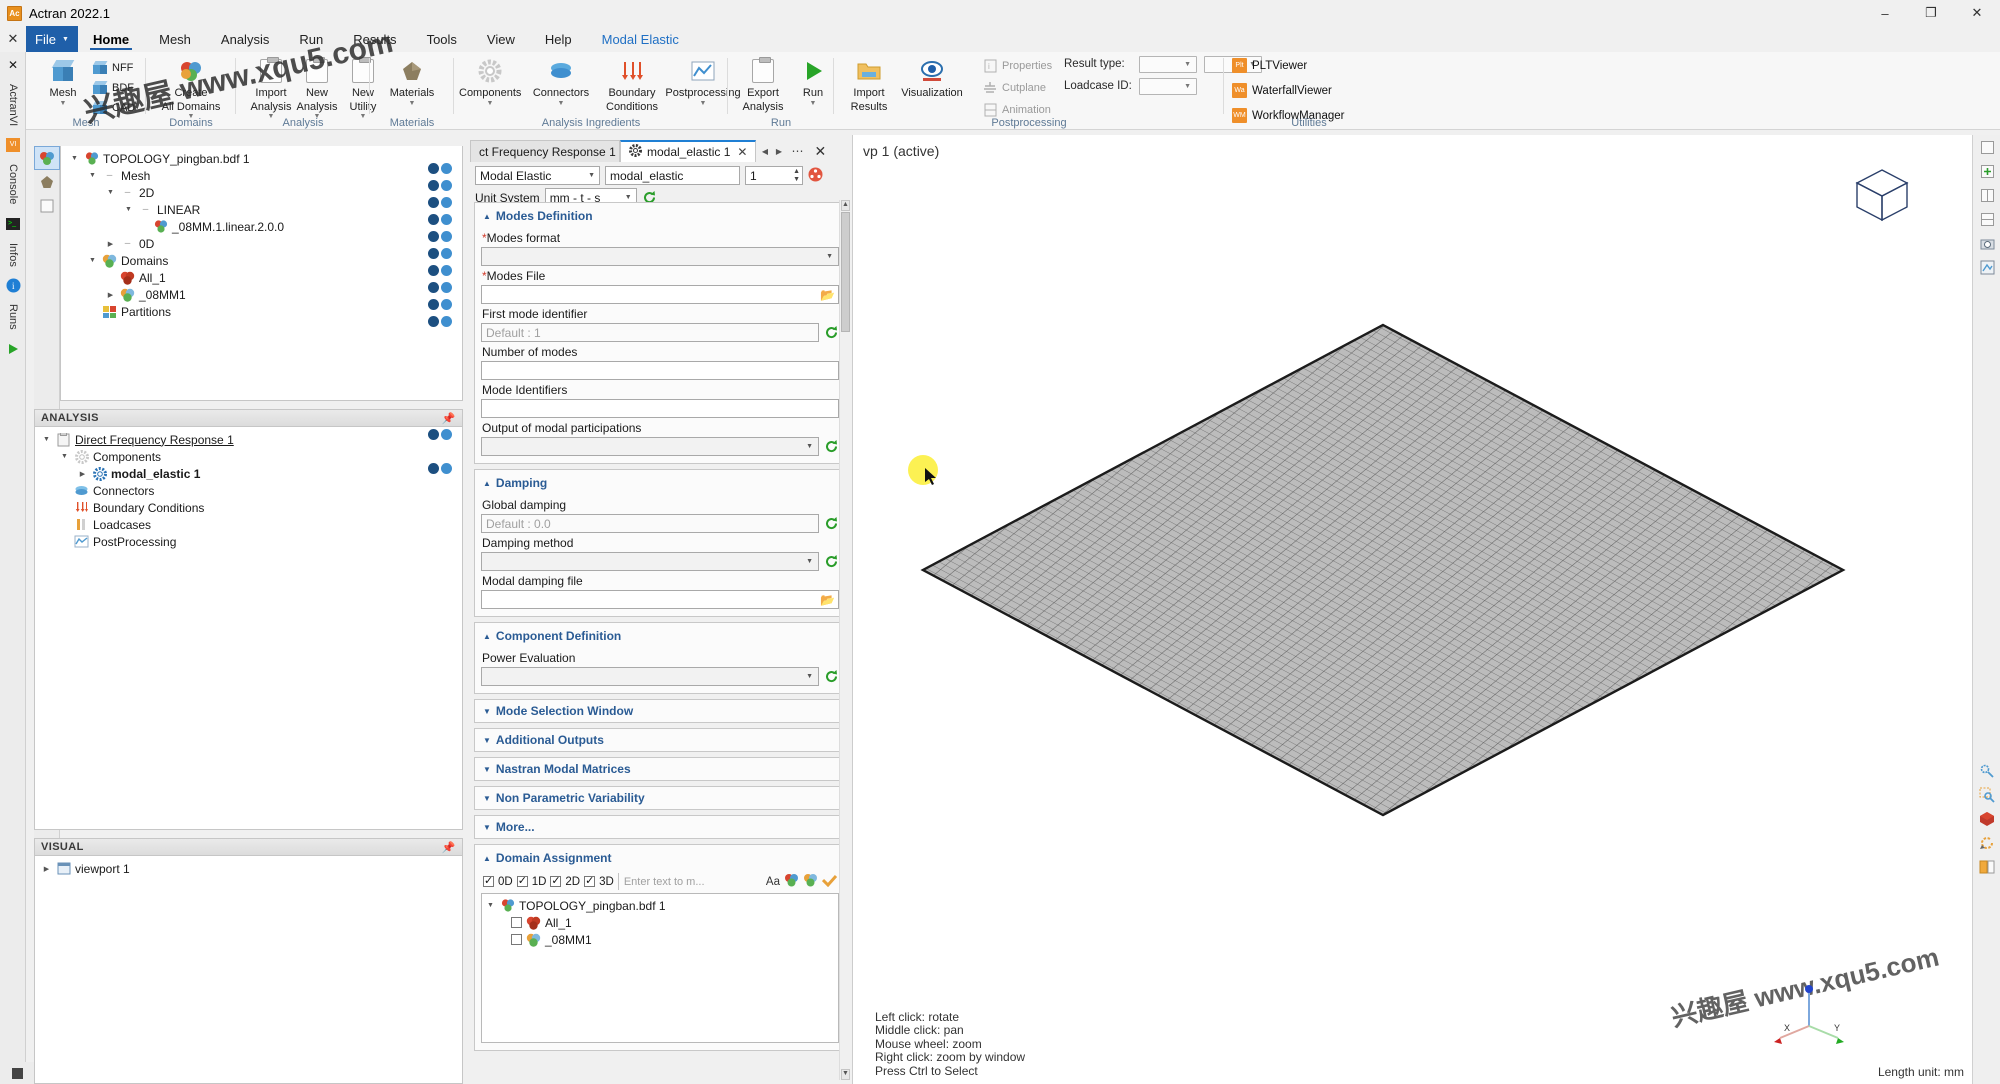 The width and height of the screenshot is (2000, 1084). What do you see at coordinates (815, 176) in the screenshot?
I see `component-color-icon` at bounding box center [815, 176].